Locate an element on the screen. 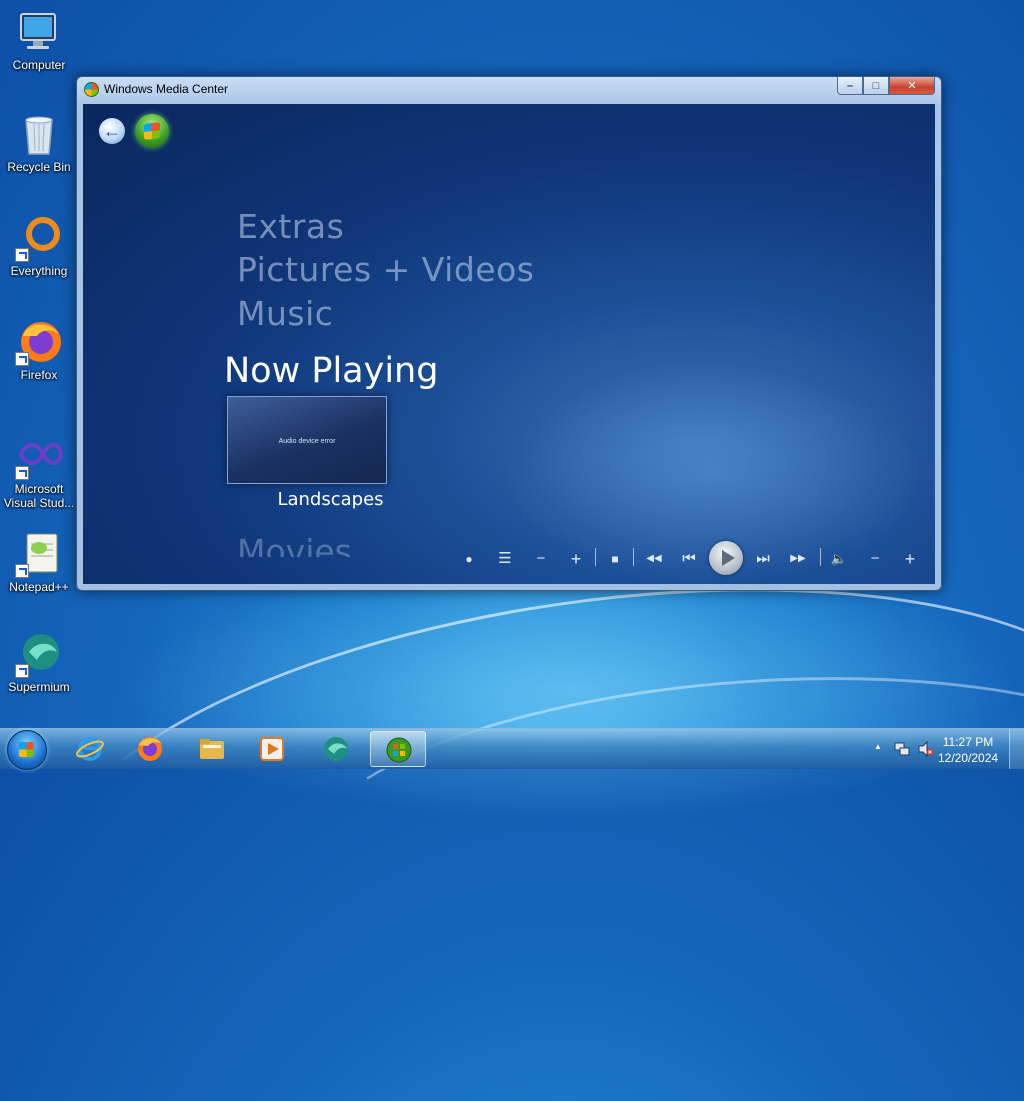 Image resolution: width=1024 pixels, height=1101 pixels. previous-button: ⏮ is located at coordinates (689, 559).